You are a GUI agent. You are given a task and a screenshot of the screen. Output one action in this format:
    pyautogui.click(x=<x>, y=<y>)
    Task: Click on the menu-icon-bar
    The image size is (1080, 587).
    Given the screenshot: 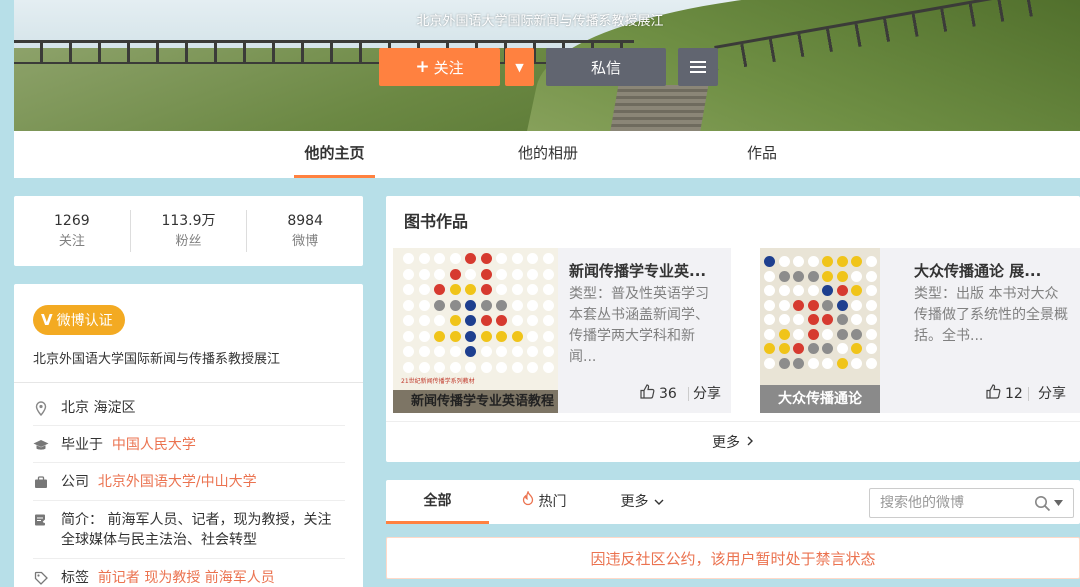 What is the action you would take?
    pyautogui.click(x=698, y=67)
    